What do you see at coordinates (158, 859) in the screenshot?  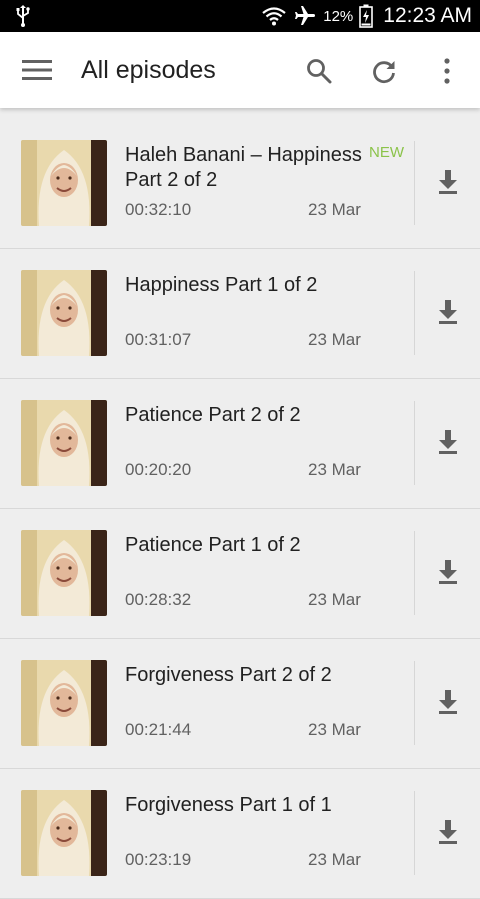 I see `episode-duration: 00:23:19` at bounding box center [158, 859].